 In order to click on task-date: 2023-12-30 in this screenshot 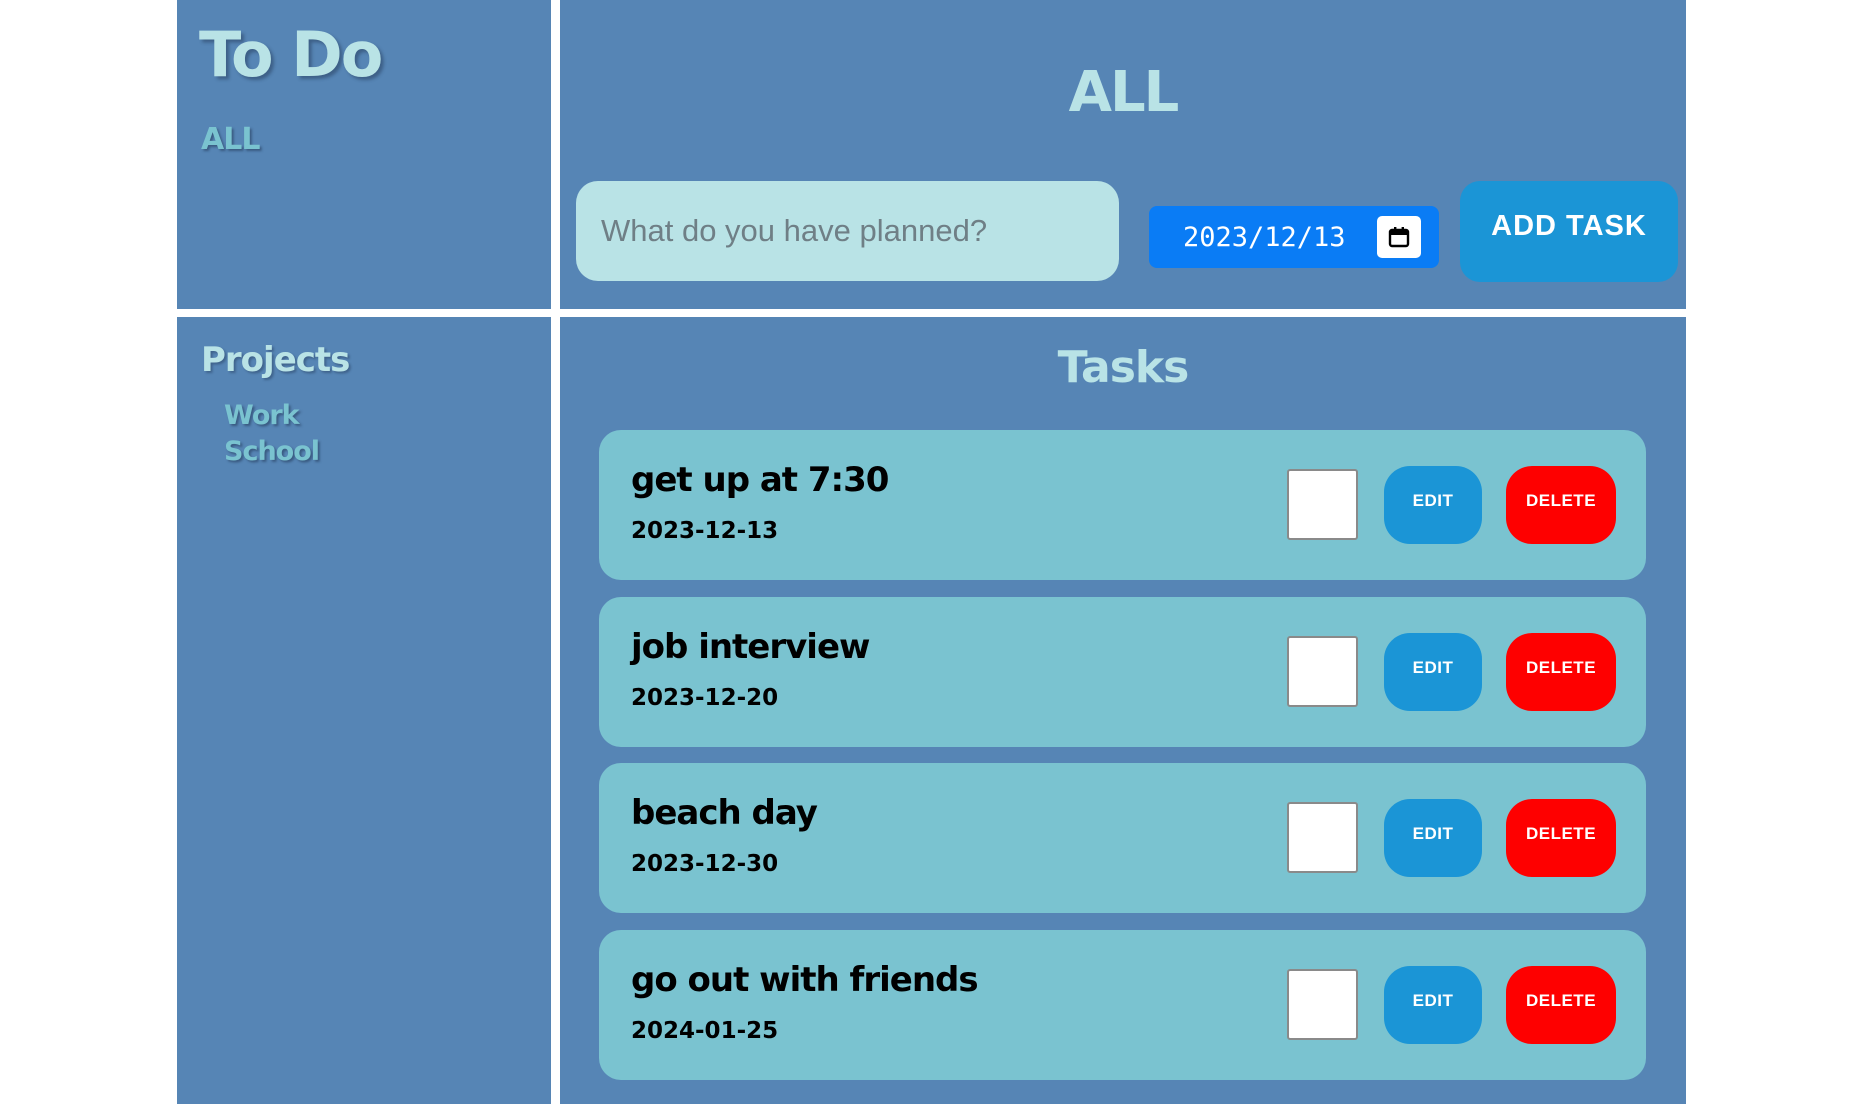, I will do `click(705, 864)`.